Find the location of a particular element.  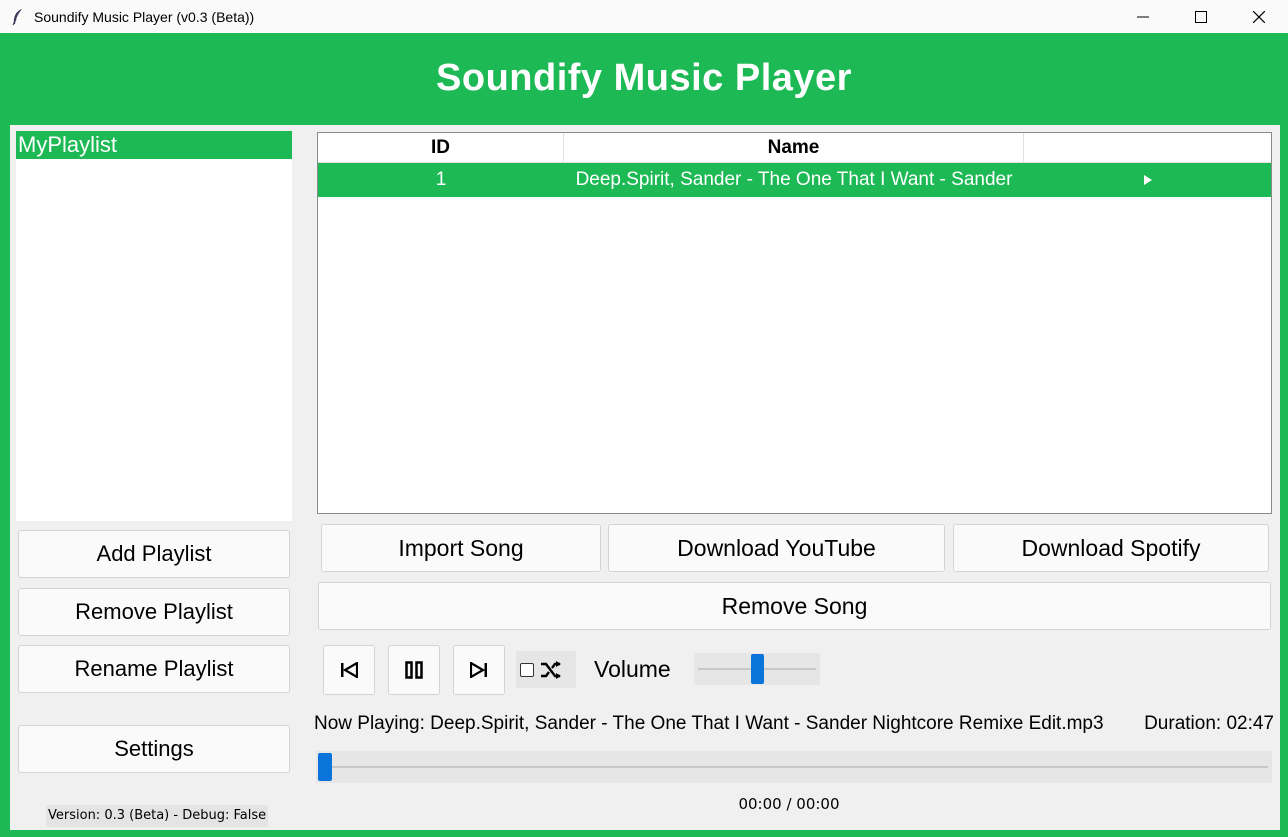

volume-slider is located at coordinates (757, 669).